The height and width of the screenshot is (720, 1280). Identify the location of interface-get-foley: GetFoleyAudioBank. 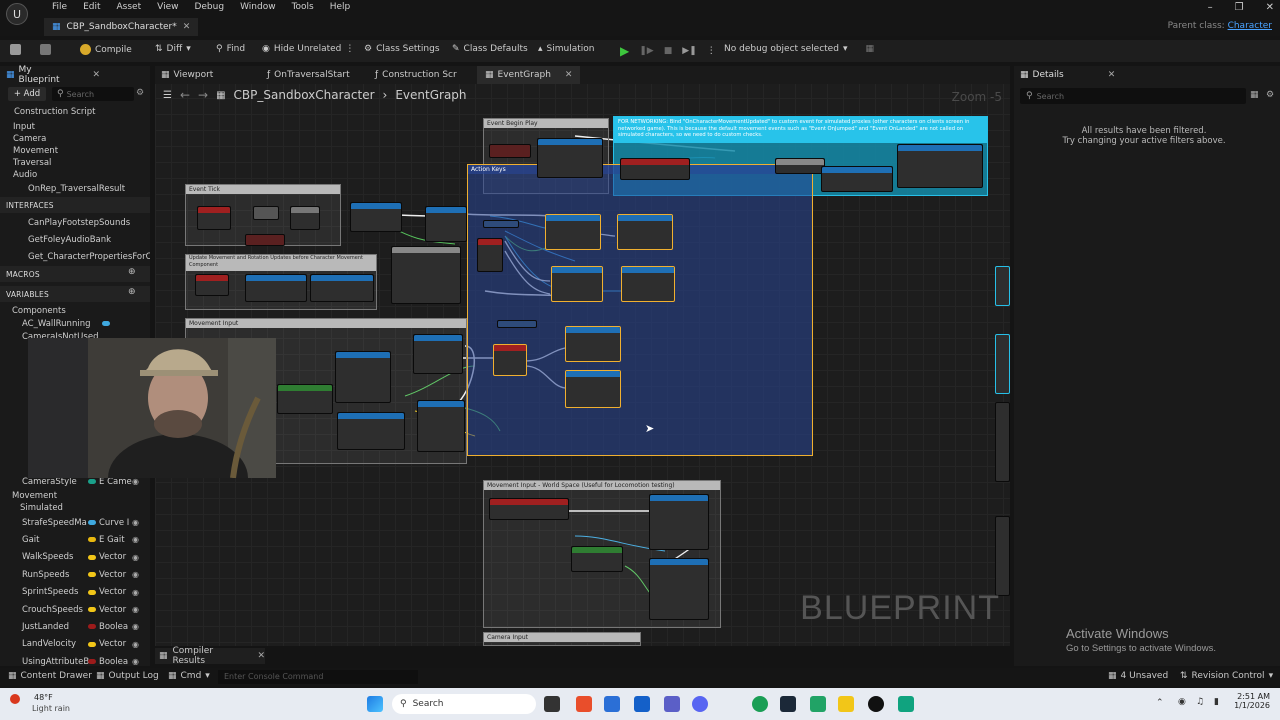
(75, 239).